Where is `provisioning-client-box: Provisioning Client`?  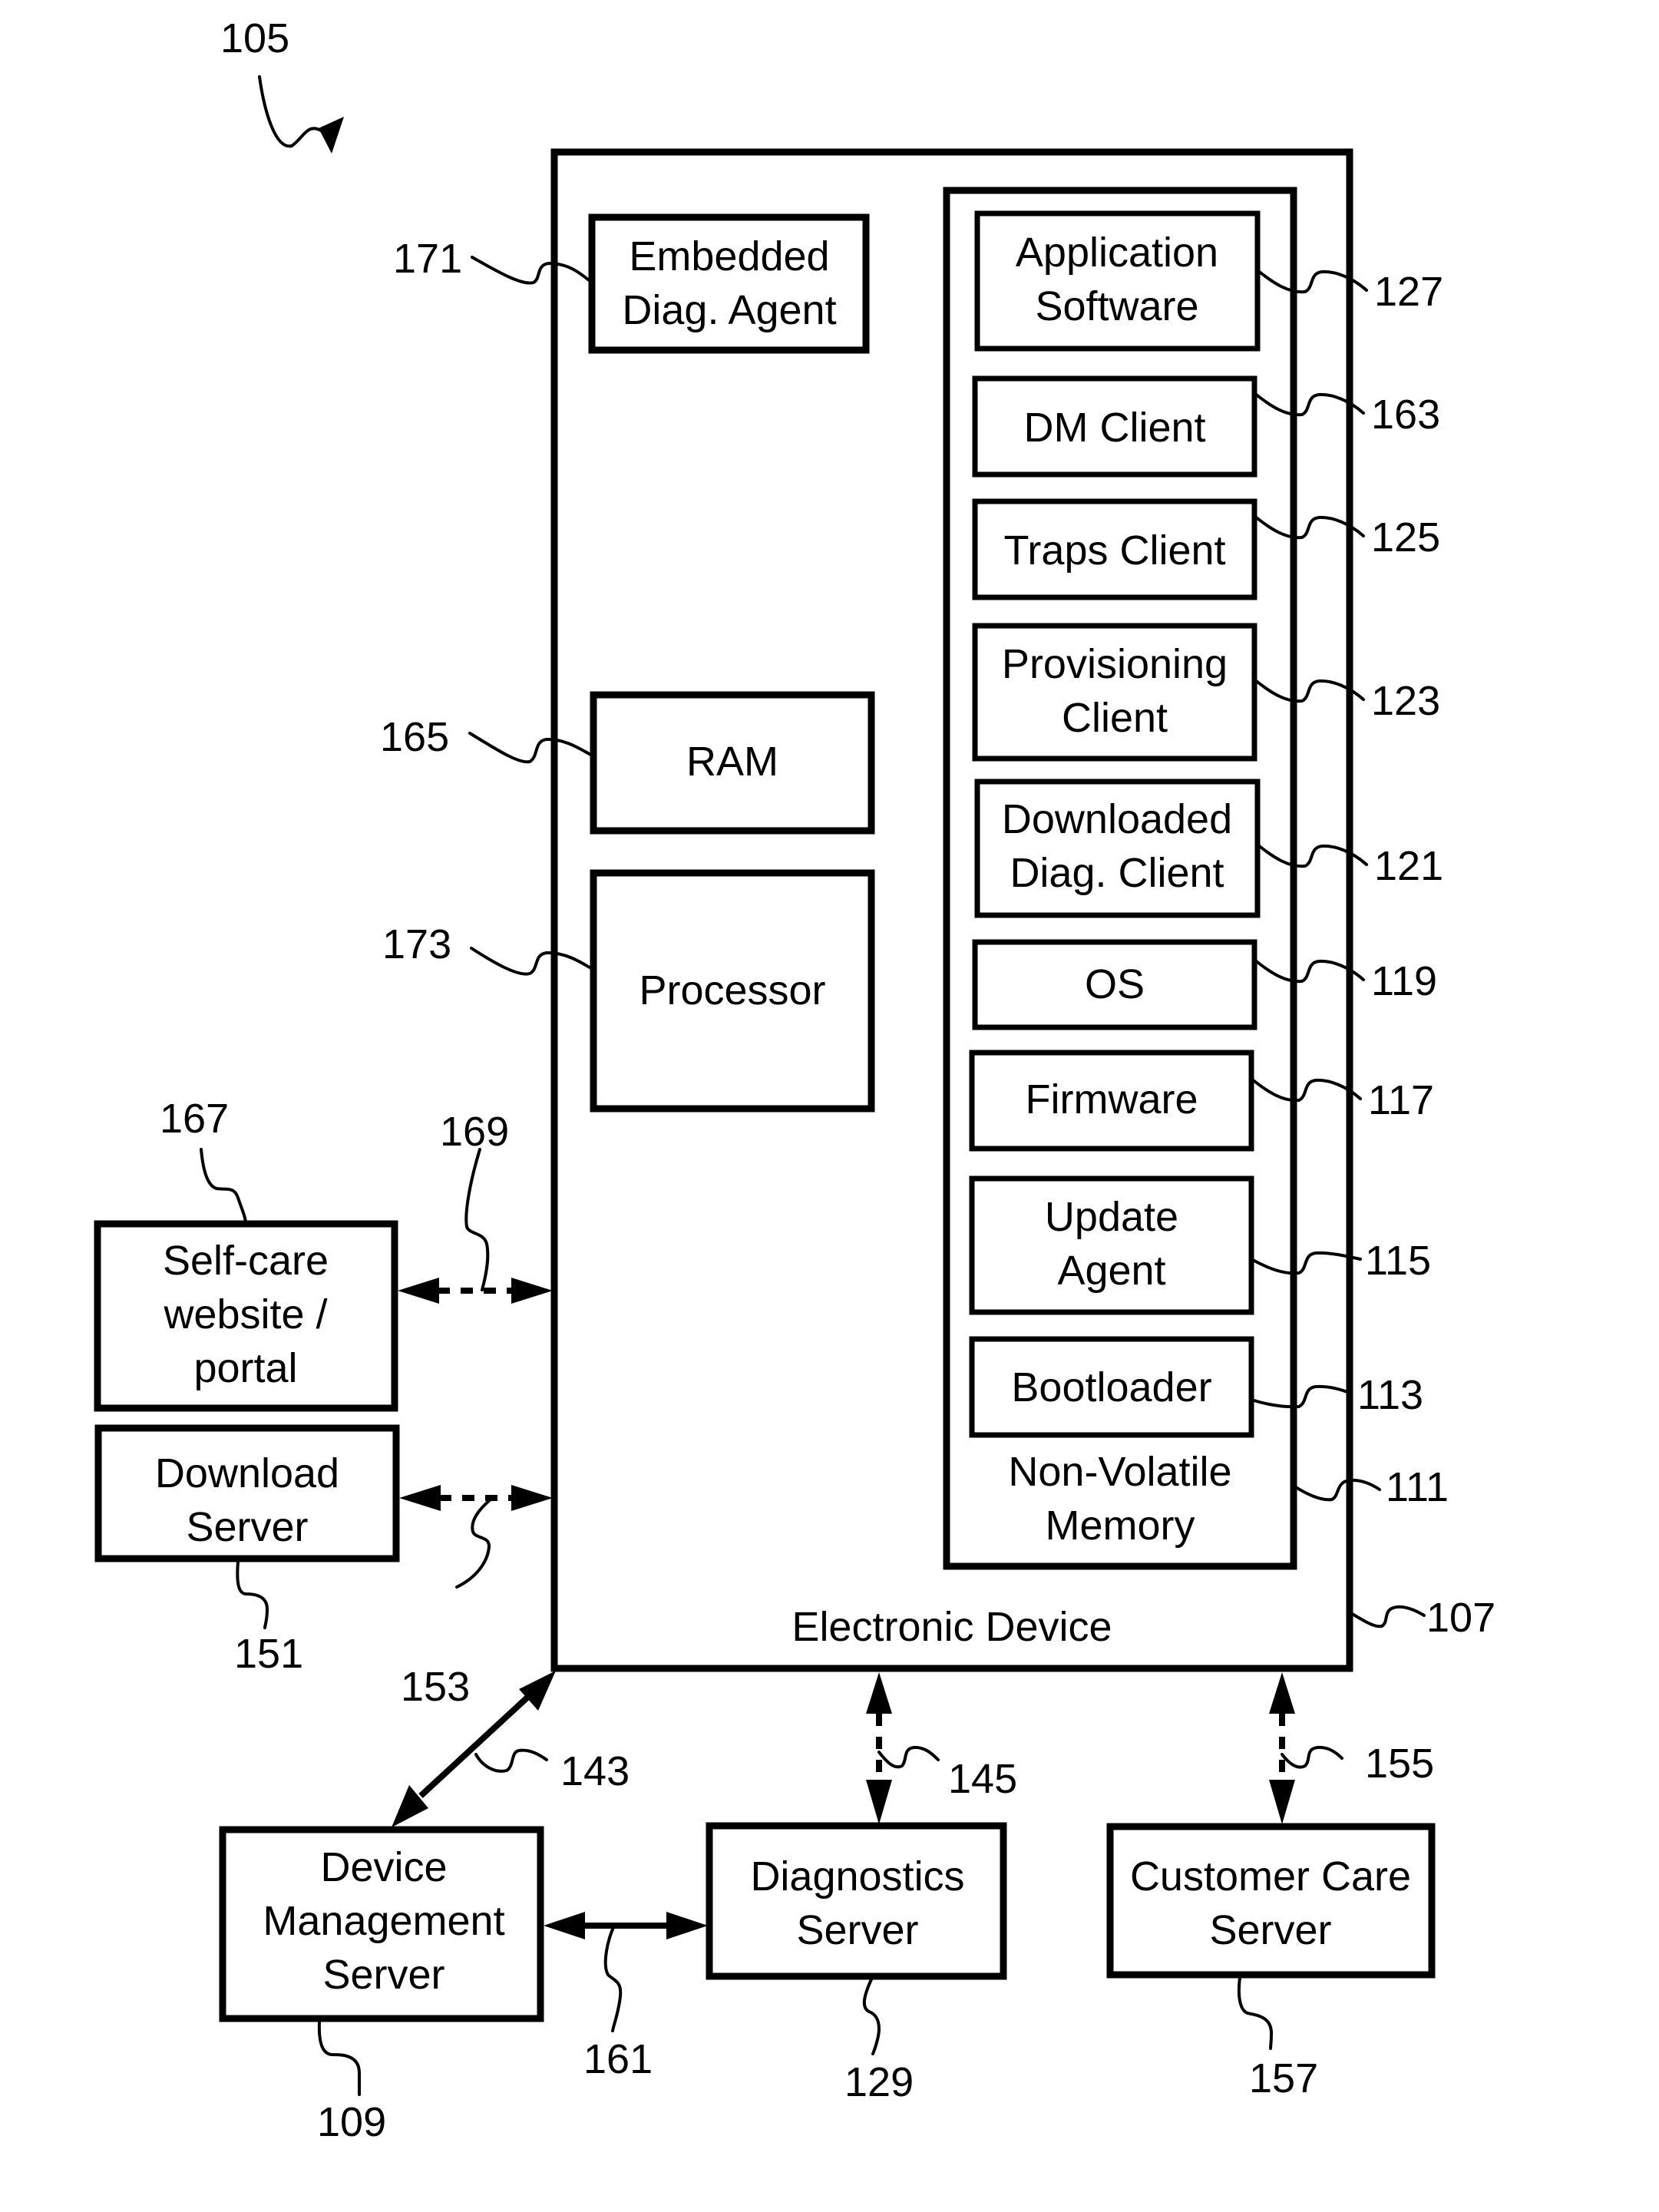
provisioning-client-box: Provisioning Client is located at coordinates (1114, 693).